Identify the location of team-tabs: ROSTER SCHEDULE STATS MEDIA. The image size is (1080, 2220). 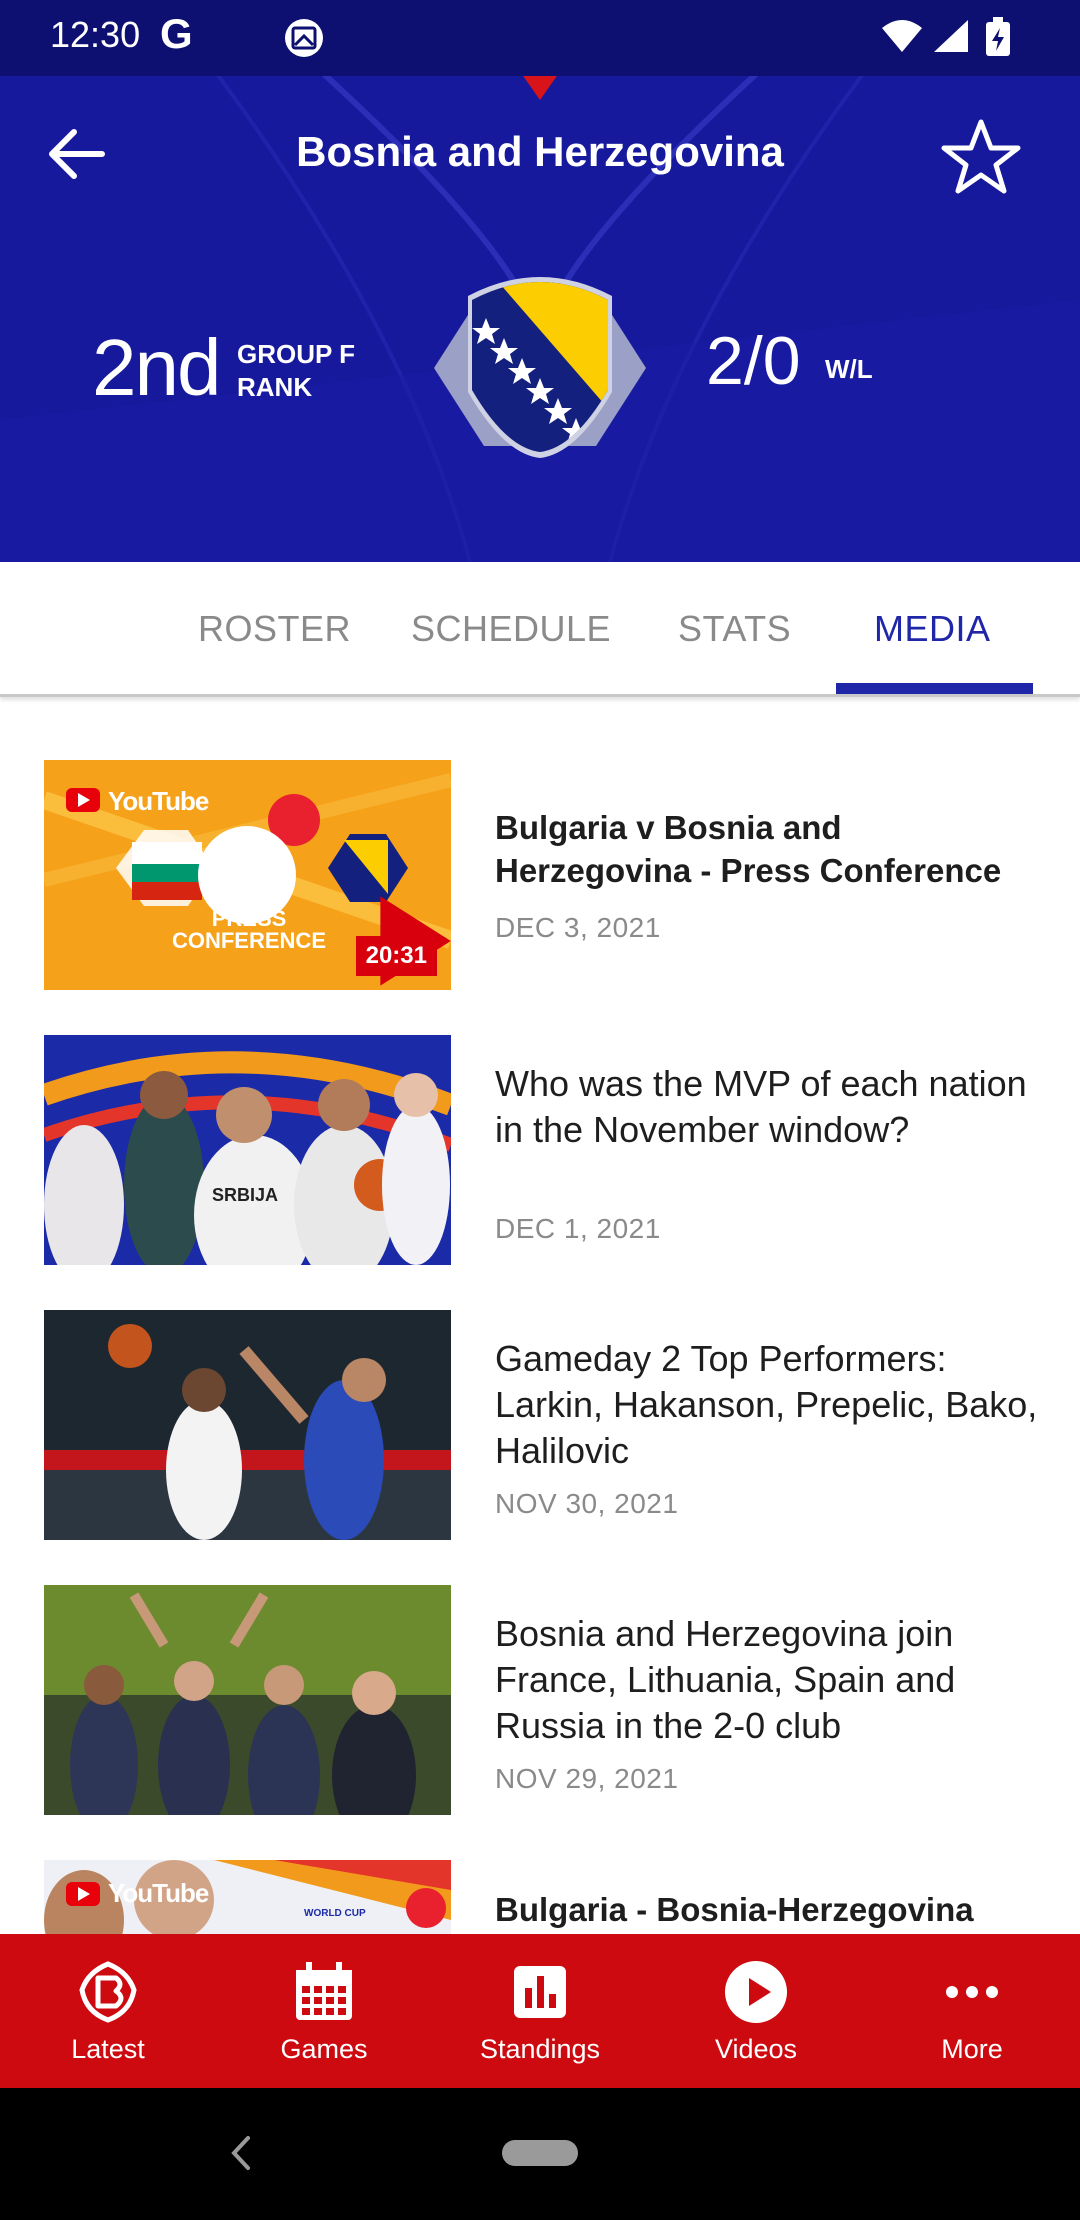
(540, 629).